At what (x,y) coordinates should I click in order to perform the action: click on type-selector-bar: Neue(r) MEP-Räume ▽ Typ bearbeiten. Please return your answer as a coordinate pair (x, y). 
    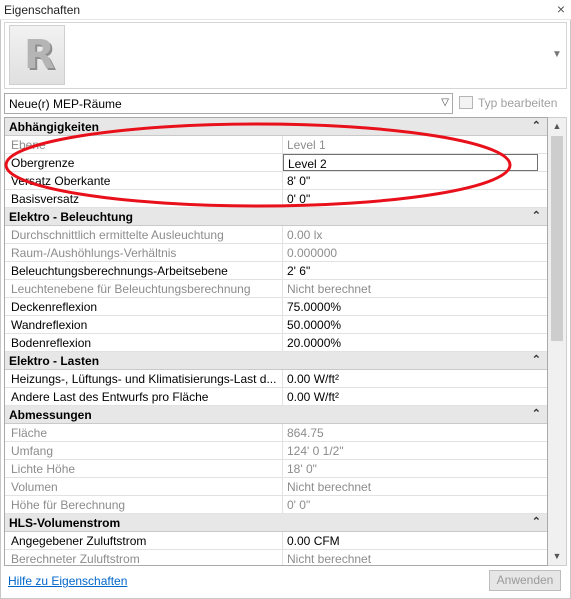
    Looking at the image, I should click on (285, 104).